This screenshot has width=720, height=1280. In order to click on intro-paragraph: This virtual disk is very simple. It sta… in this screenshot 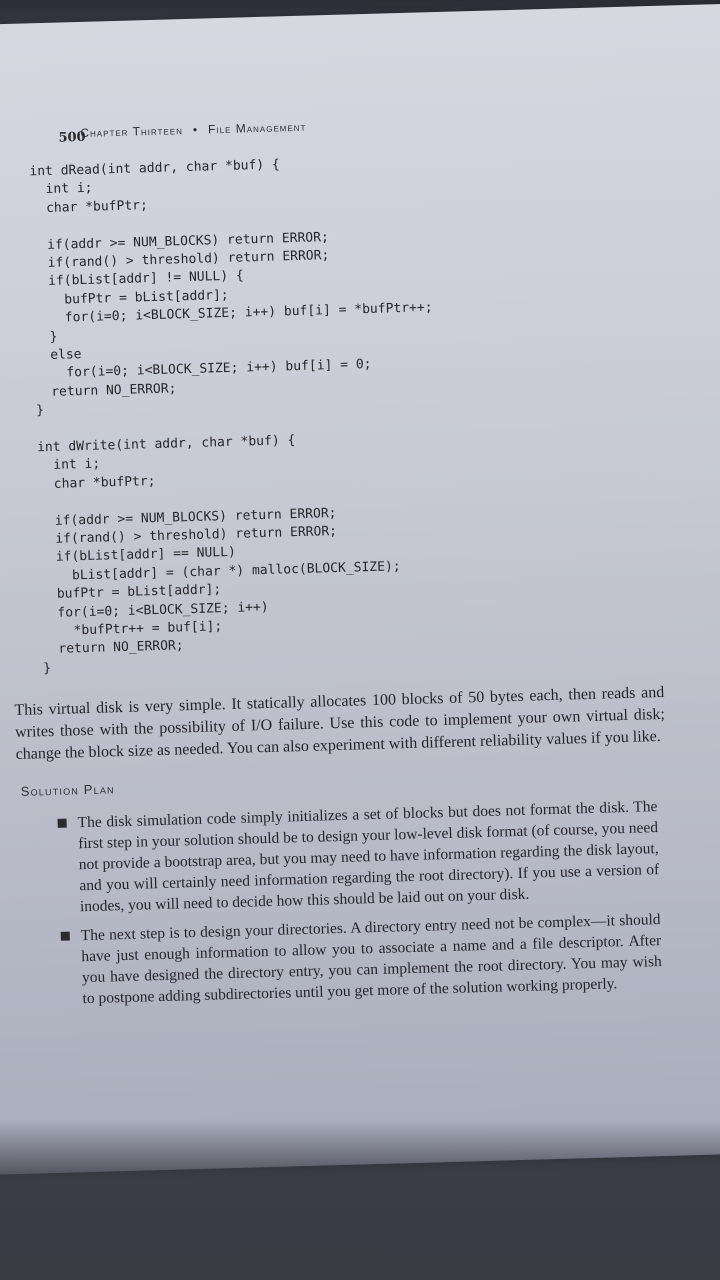, I will do `click(340, 723)`.